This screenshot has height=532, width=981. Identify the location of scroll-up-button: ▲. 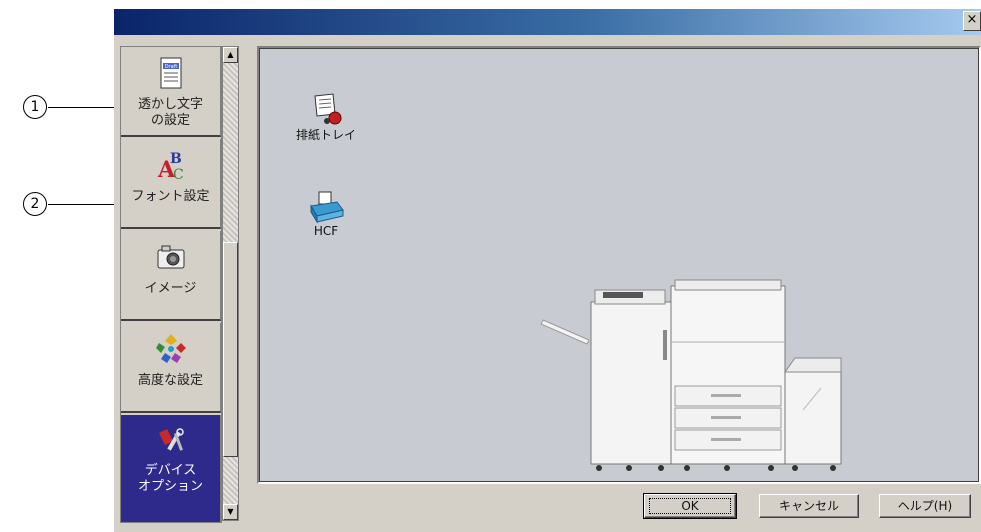
(230, 55).